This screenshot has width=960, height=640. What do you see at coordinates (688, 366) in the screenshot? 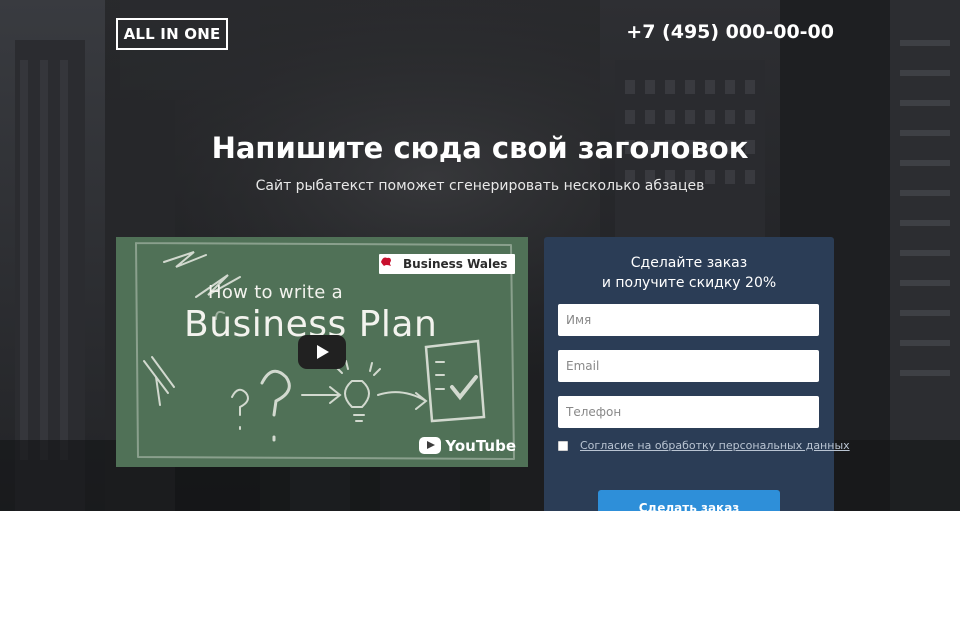
I see `email-field` at bounding box center [688, 366].